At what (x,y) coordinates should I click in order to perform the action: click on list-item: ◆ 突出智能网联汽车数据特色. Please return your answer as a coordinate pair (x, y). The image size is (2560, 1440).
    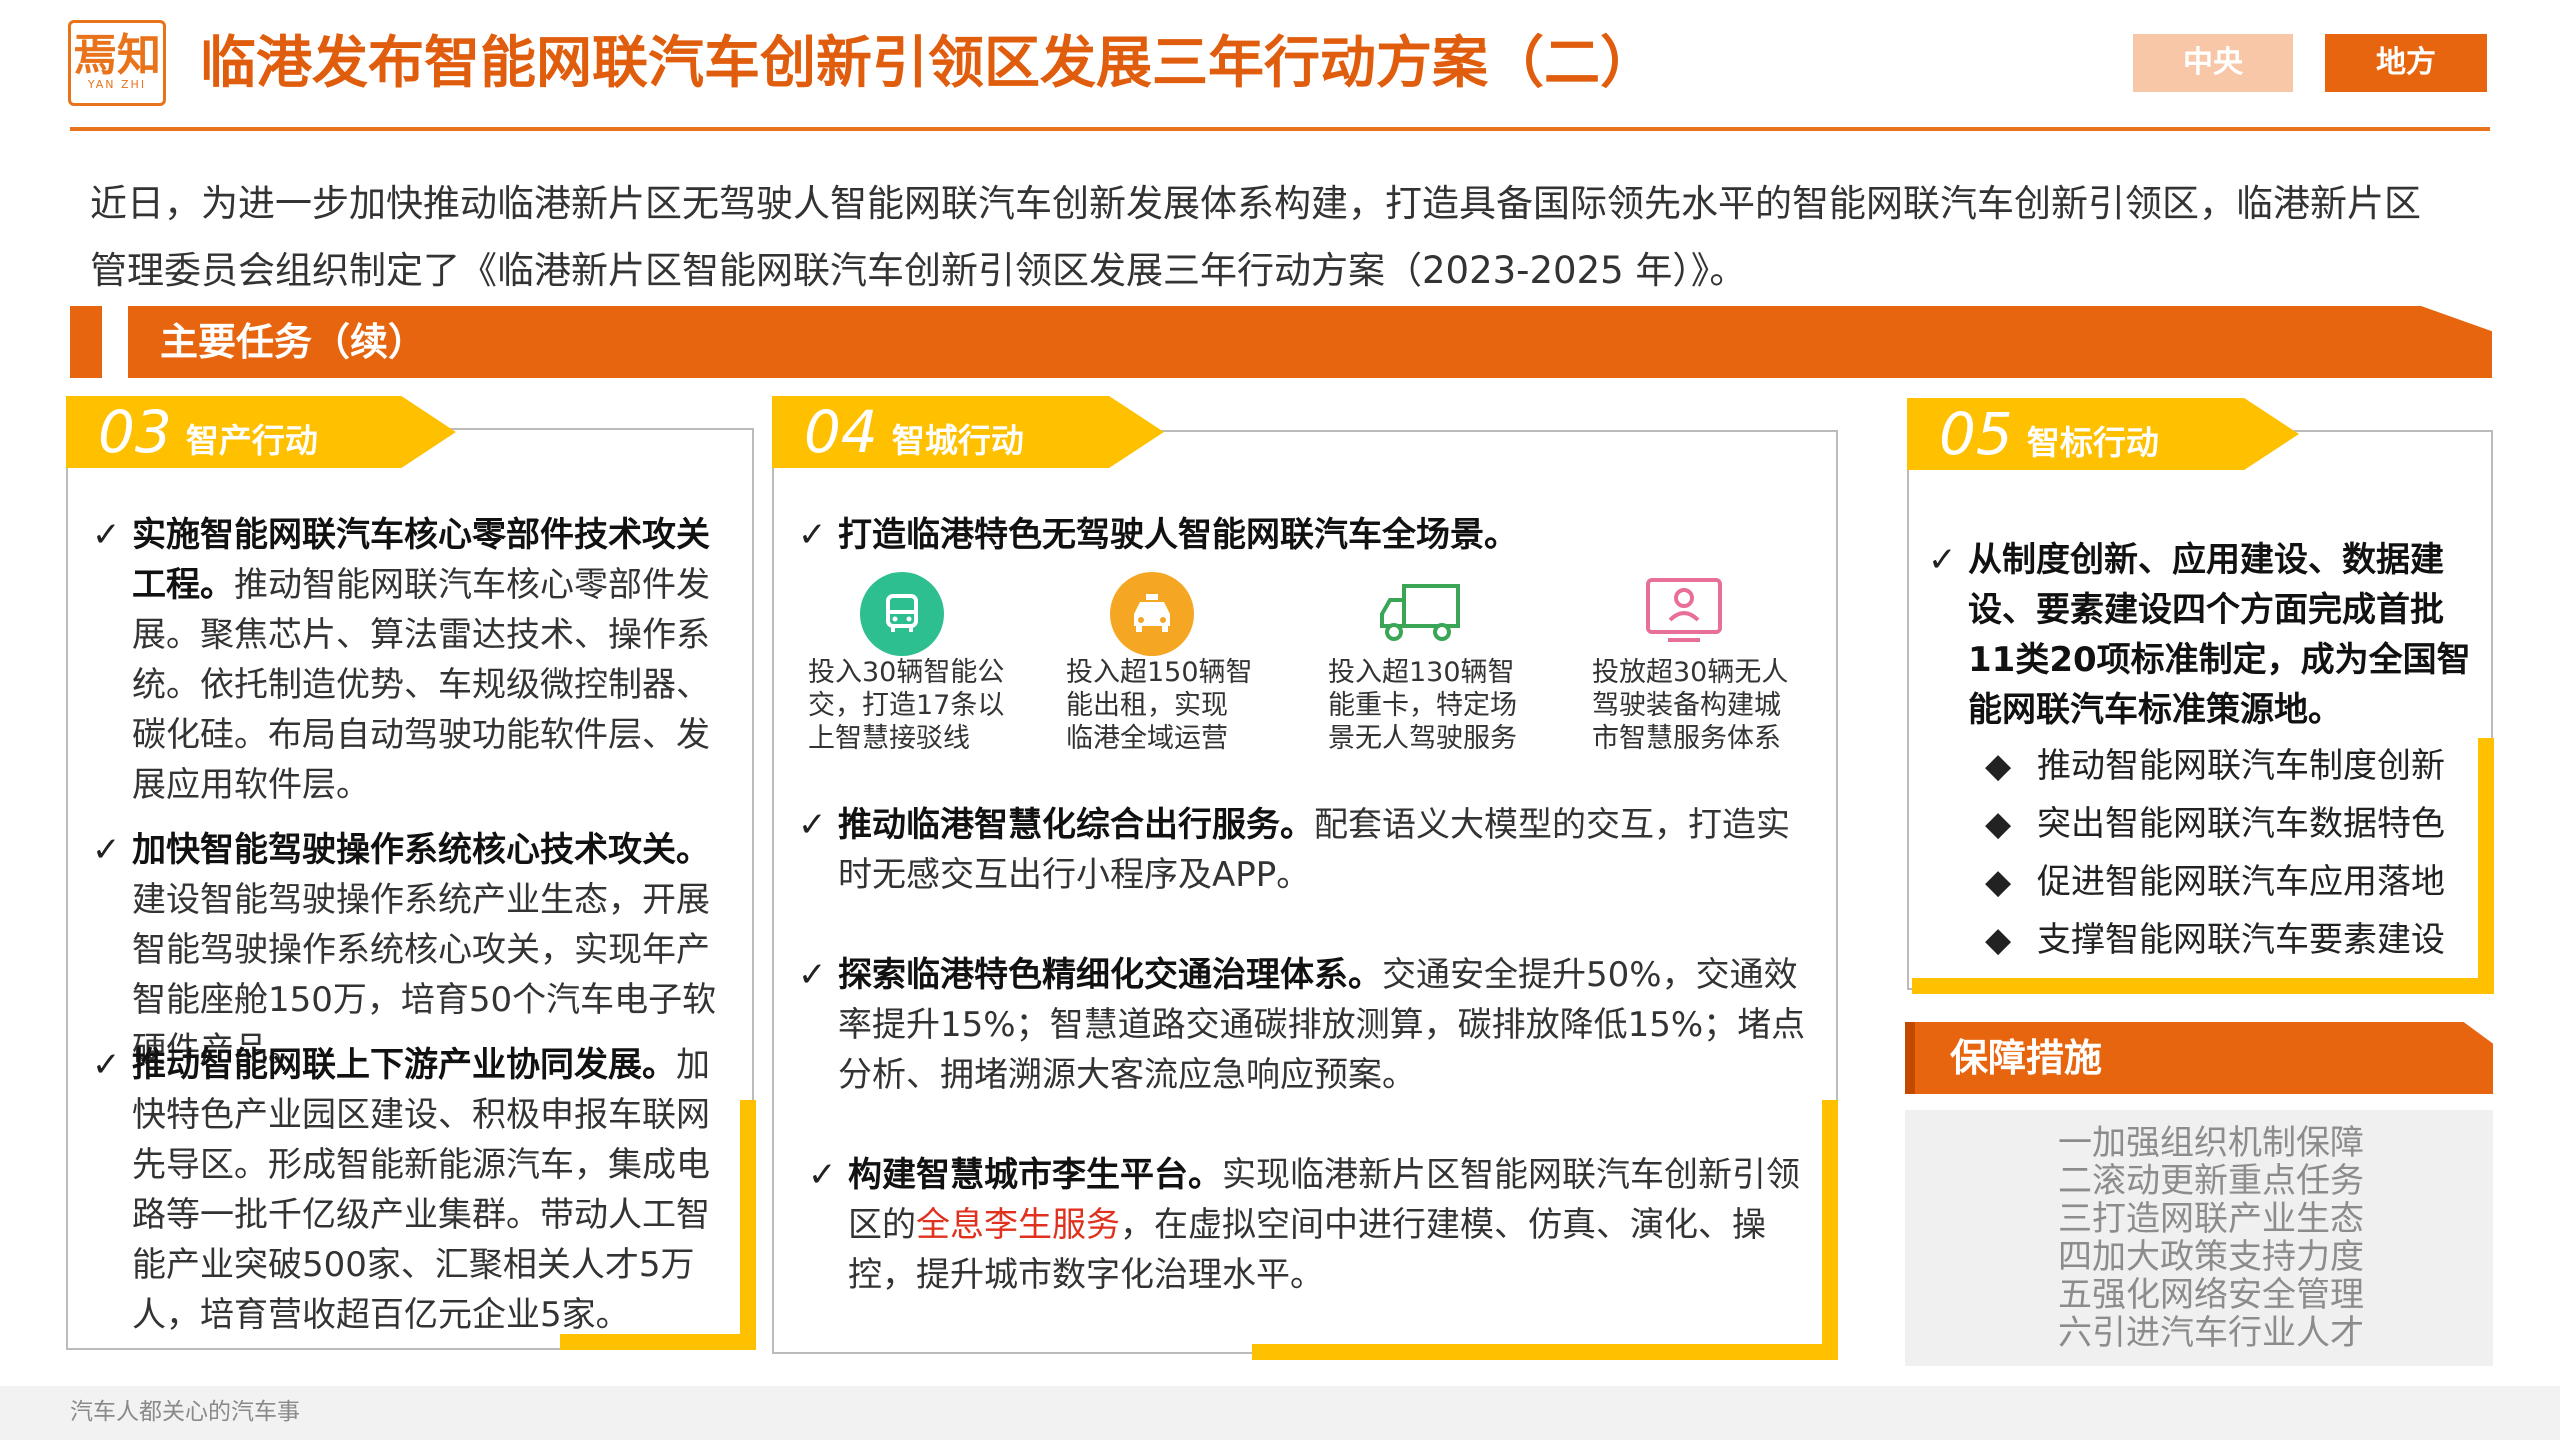
    Looking at the image, I should click on (2215, 824).